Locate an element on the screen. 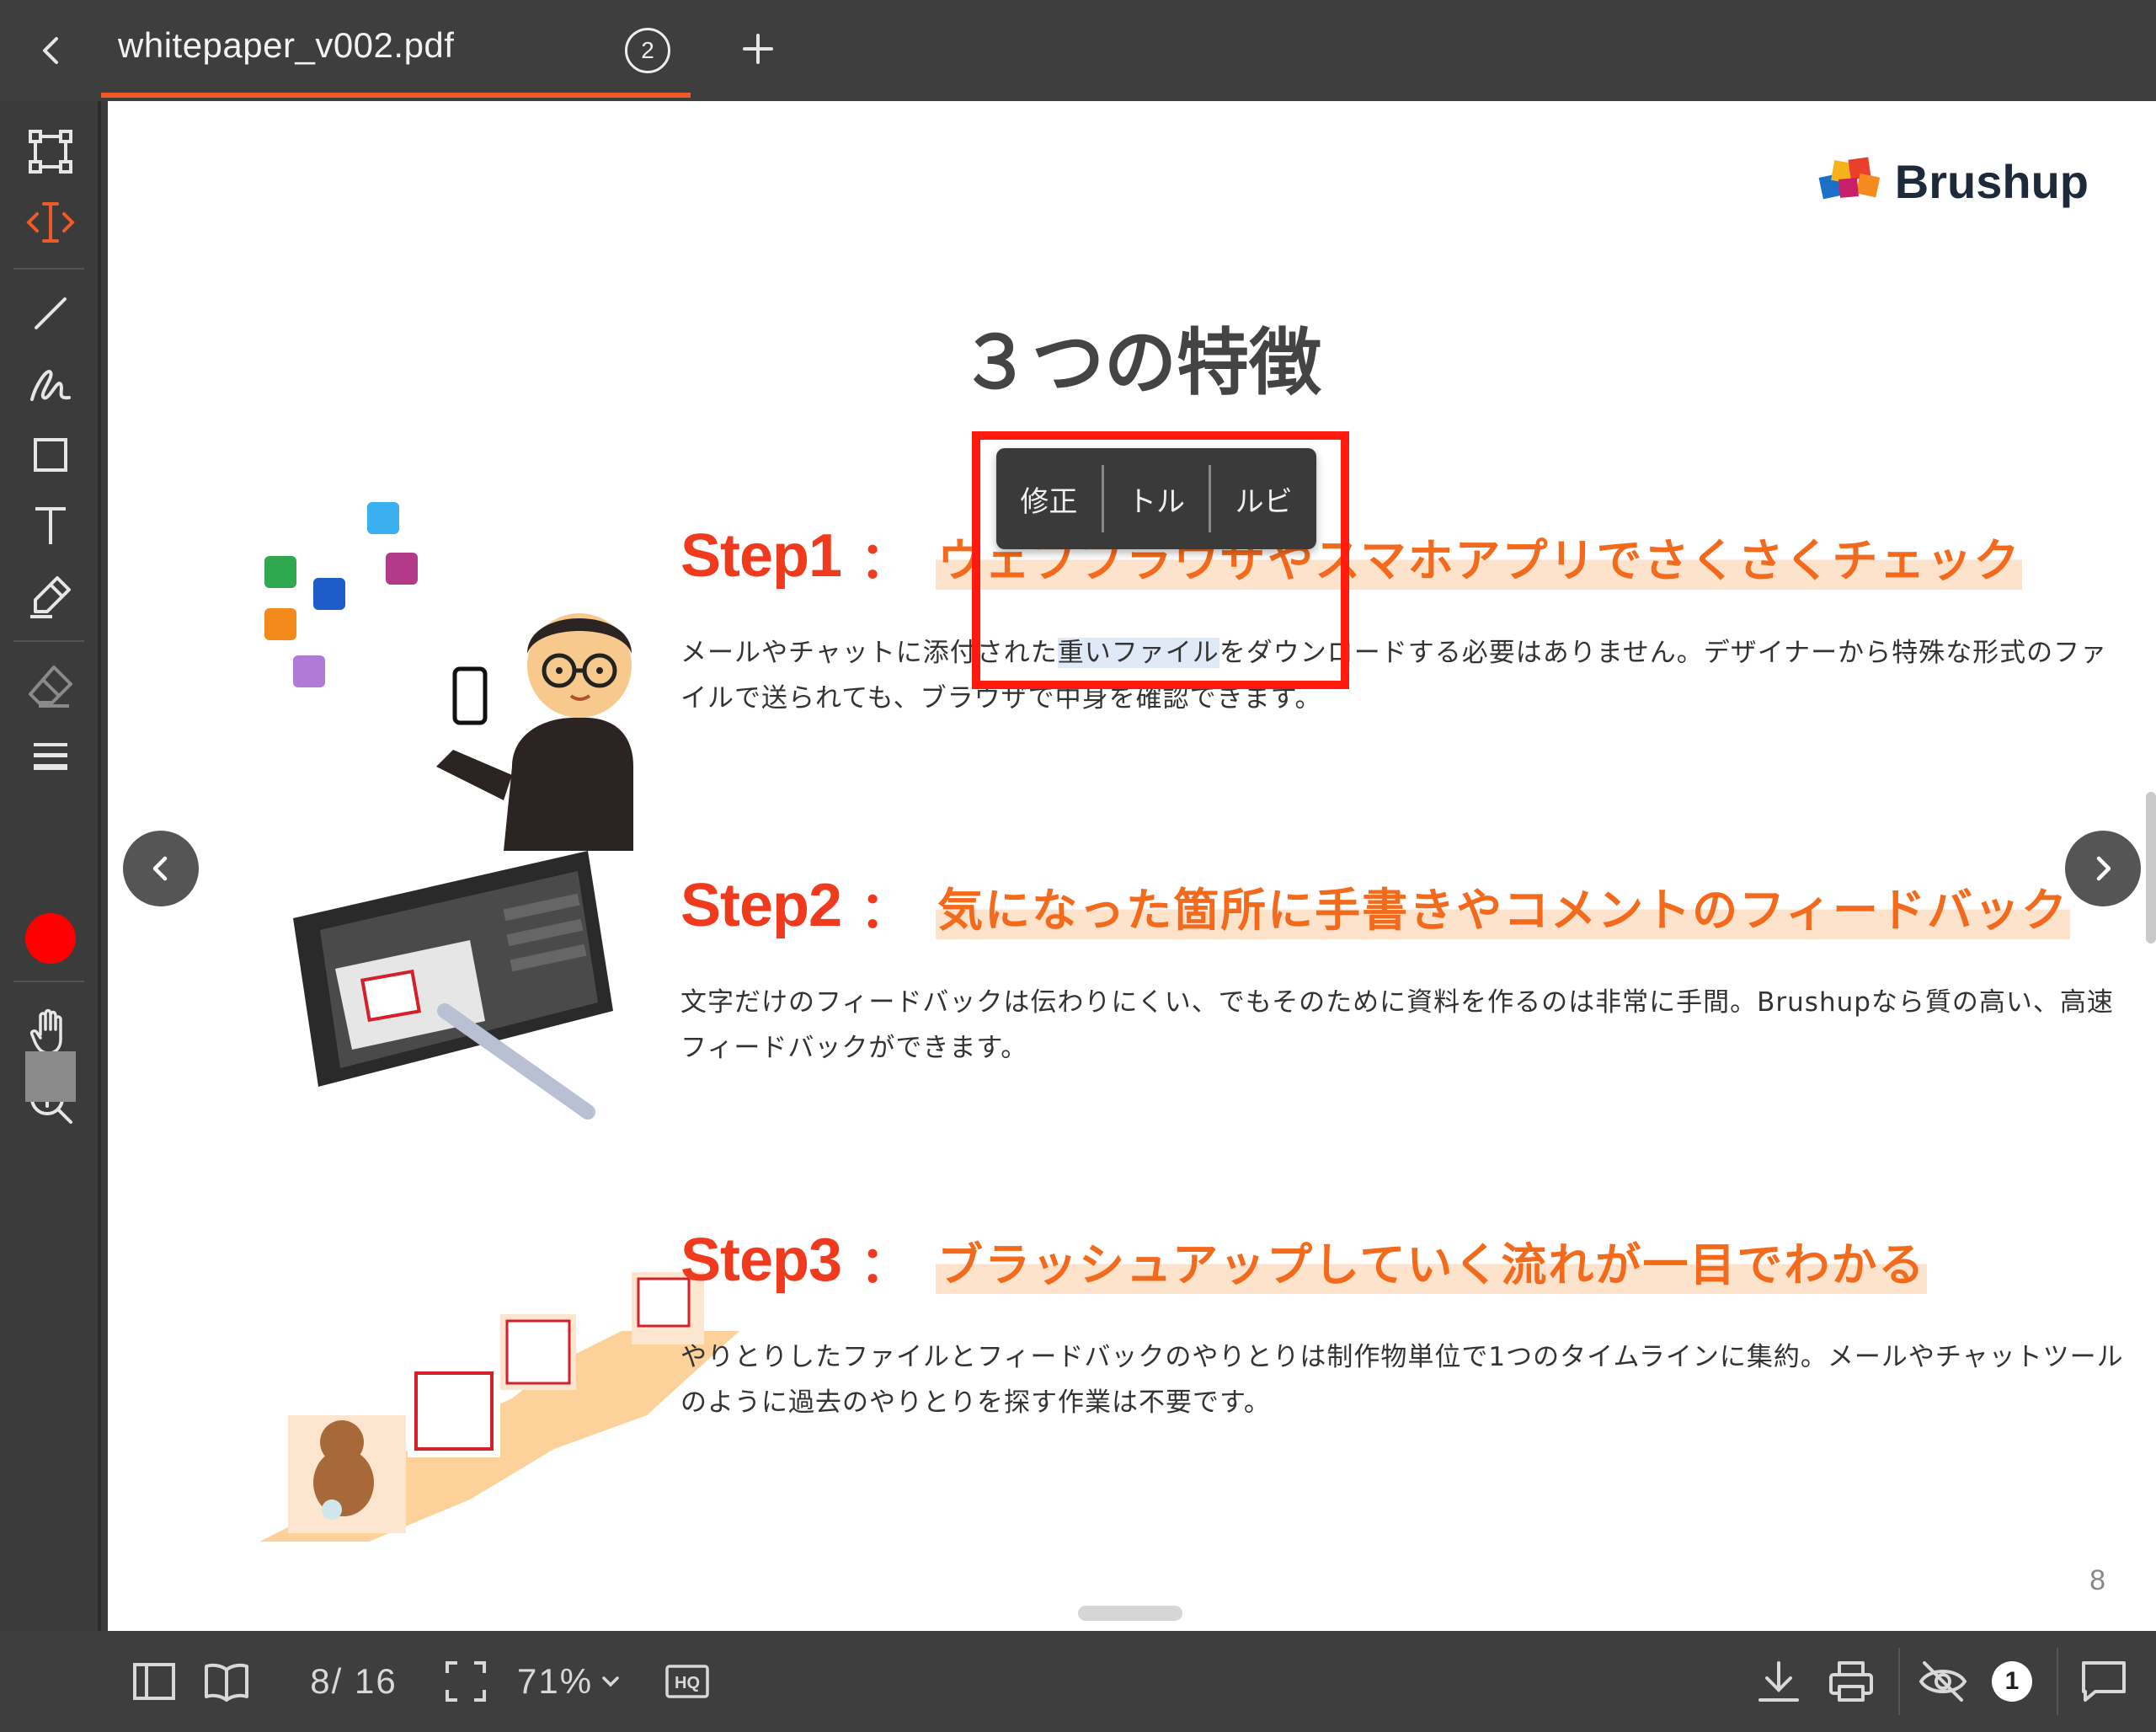 This screenshot has width=2156, height=1732. step-title: ブラッシュアップしていく流れが一目でわかる is located at coordinates (1432, 1260).